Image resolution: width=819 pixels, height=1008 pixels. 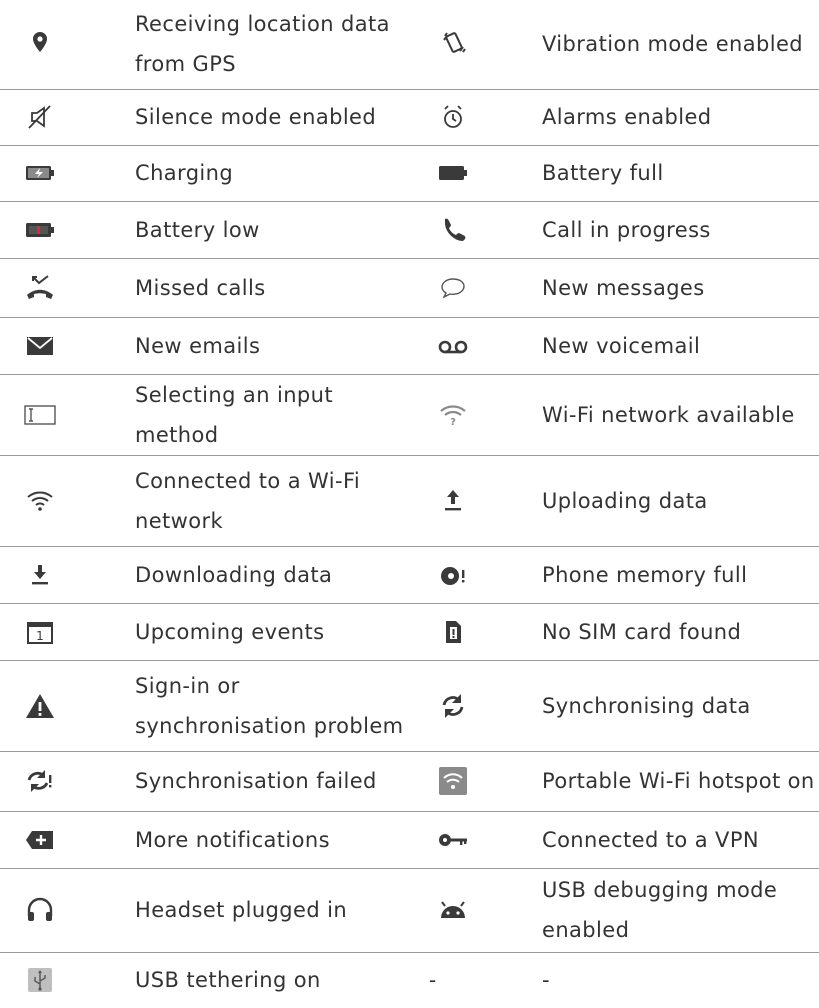 What do you see at coordinates (642, 631) in the screenshot?
I see `right-description: No SIM card found` at bounding box center [642, 631].